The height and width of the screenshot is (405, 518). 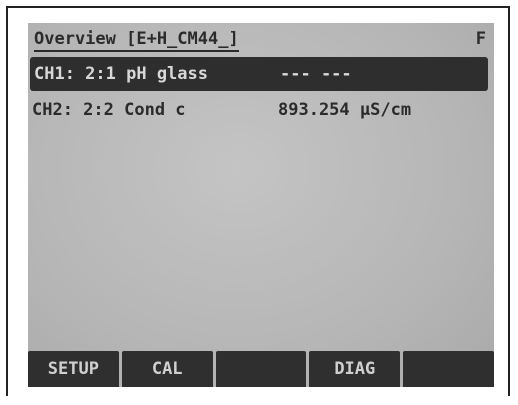 I want to click on channel-value: --- ---, so click(x=316, y=74).